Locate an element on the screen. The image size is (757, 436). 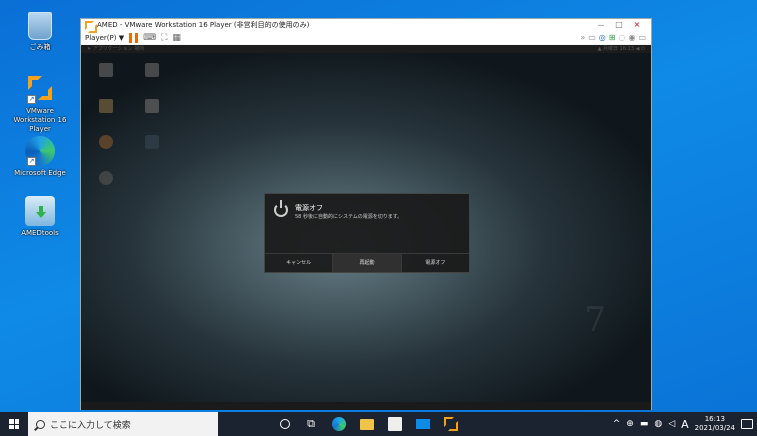
start-button is located at coordinates (14, 424).